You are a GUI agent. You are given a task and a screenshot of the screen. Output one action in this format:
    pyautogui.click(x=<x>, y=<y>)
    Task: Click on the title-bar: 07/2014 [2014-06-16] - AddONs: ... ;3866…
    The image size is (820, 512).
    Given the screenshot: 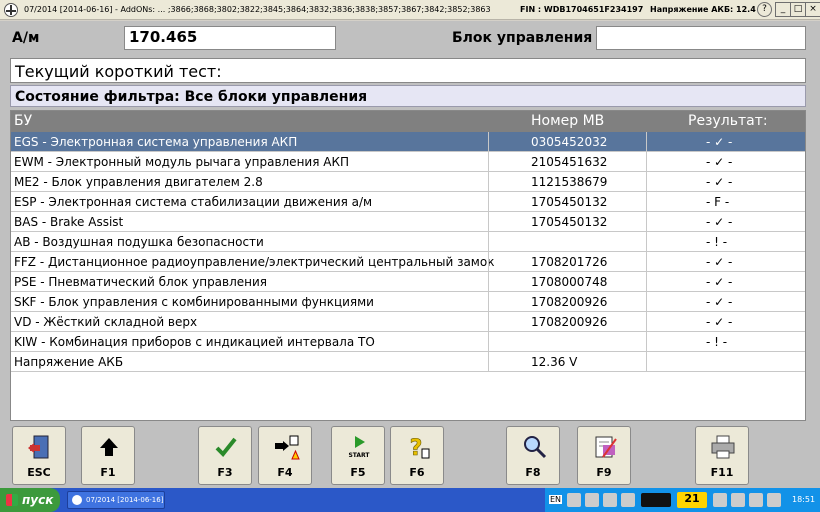 What is the action you would take?
    pyautogui.click(x=410, y=10)
    